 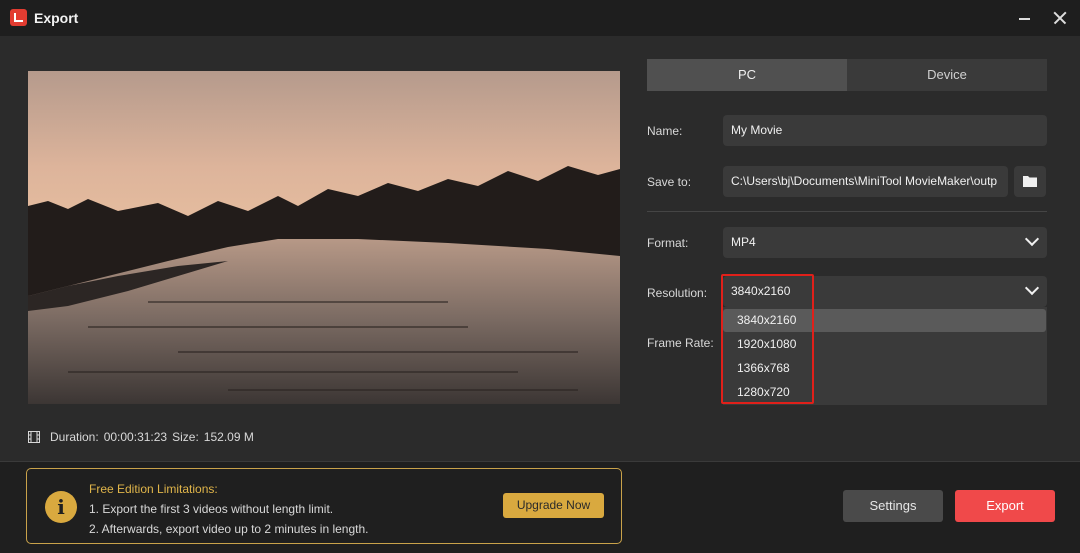 What do you see at coordinates (847, 211) in the screenshot?
I see `divider` at bounding box center [847, 211].